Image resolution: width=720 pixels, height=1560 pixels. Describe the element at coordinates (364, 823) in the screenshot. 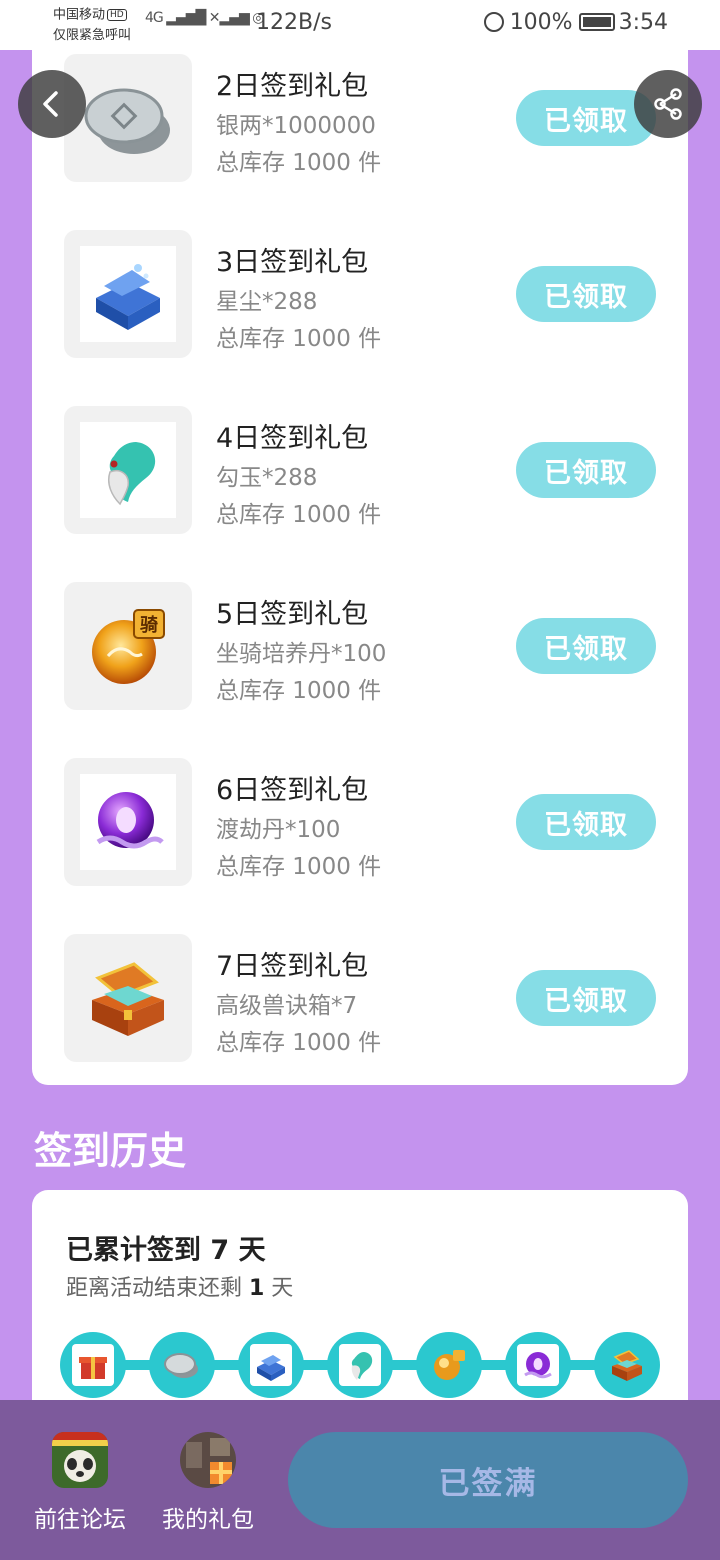

I see `gift-item: 6日签到礼包 渡劫丹*100 总库存 1000 件 已领取` at that location.